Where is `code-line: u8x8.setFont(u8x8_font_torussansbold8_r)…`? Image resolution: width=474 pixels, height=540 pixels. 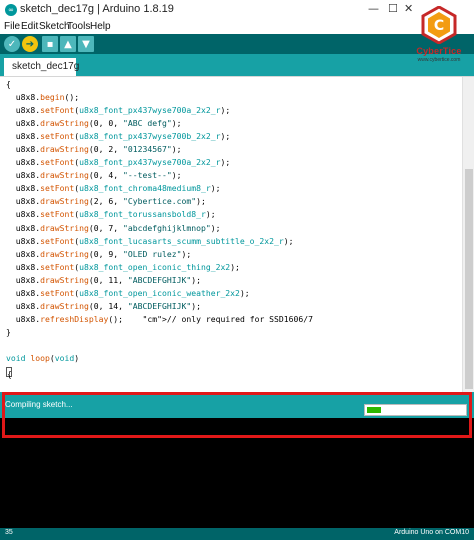
code-line: u8x8.setFont(u8x8_font_torussansbold8_r)… is located at coordinates (111, 214).